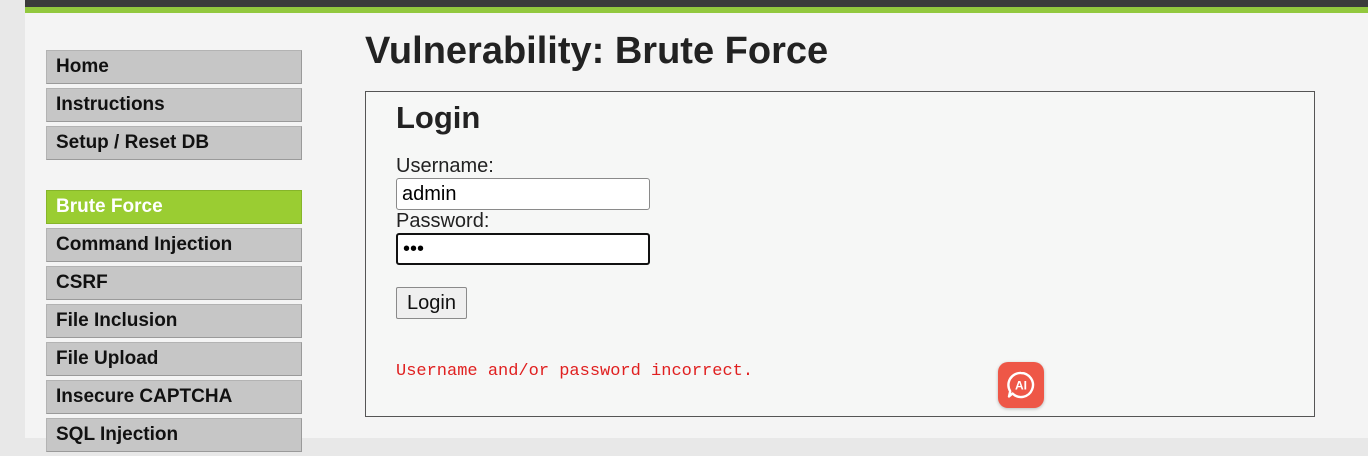 This screenshot has height=456, width=1368. I want to click on ai-badge-text: AI, so click(1021, 386).